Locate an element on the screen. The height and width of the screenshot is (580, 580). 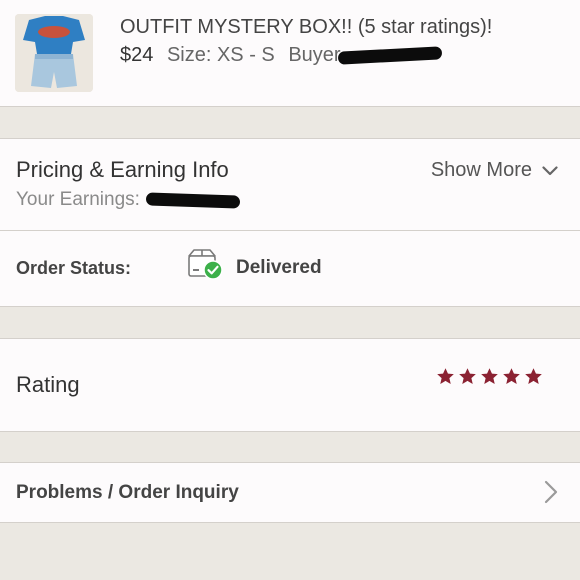
order-status-section: Order Status: Delivered is located at coordinates (290, 268).